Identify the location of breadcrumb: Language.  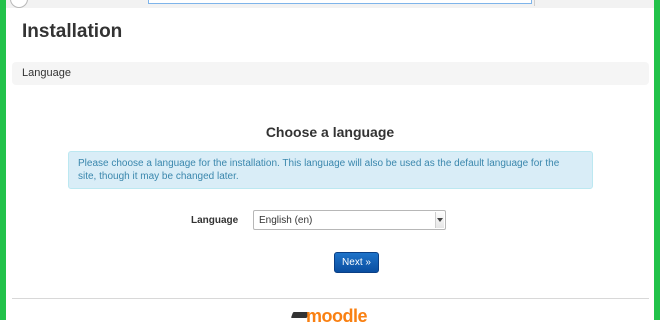
(330, 73).